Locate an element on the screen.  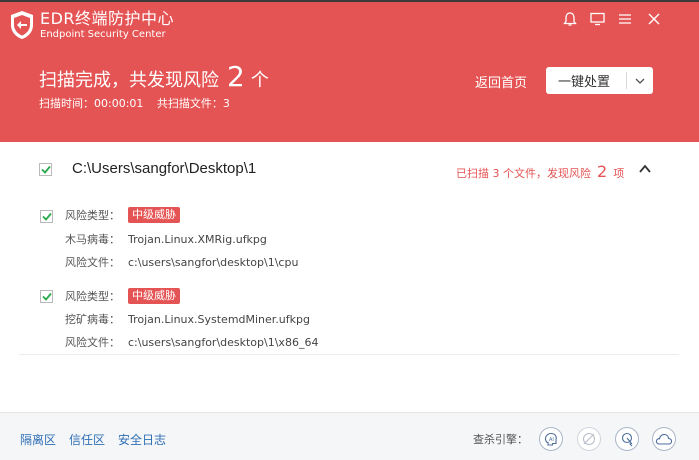
return-home-link: 返回首页 is located at coordinates (501, 81).